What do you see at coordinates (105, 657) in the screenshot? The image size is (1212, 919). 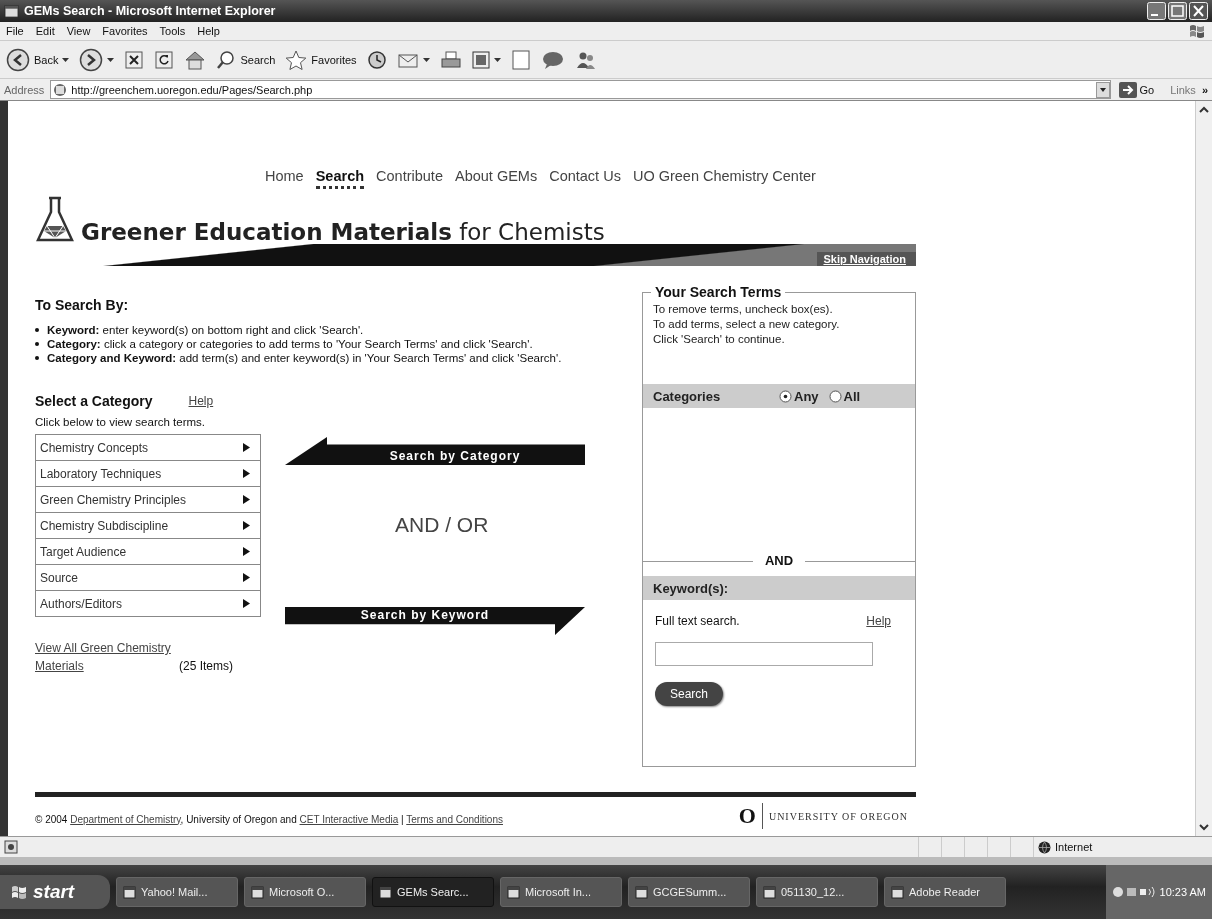 I see `view-all-link: View All Green Chemistry Materials` at bounding box center [105, 657].